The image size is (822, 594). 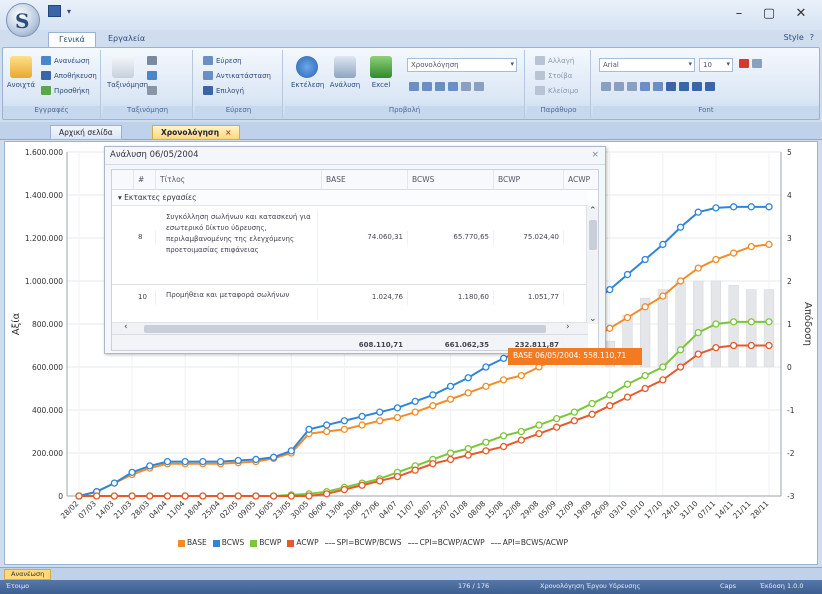 What do you see at coordinates (593, 211) in the screenshot?
I see `scroll-up-icon: ⌃` at bounding box center [593, 211].